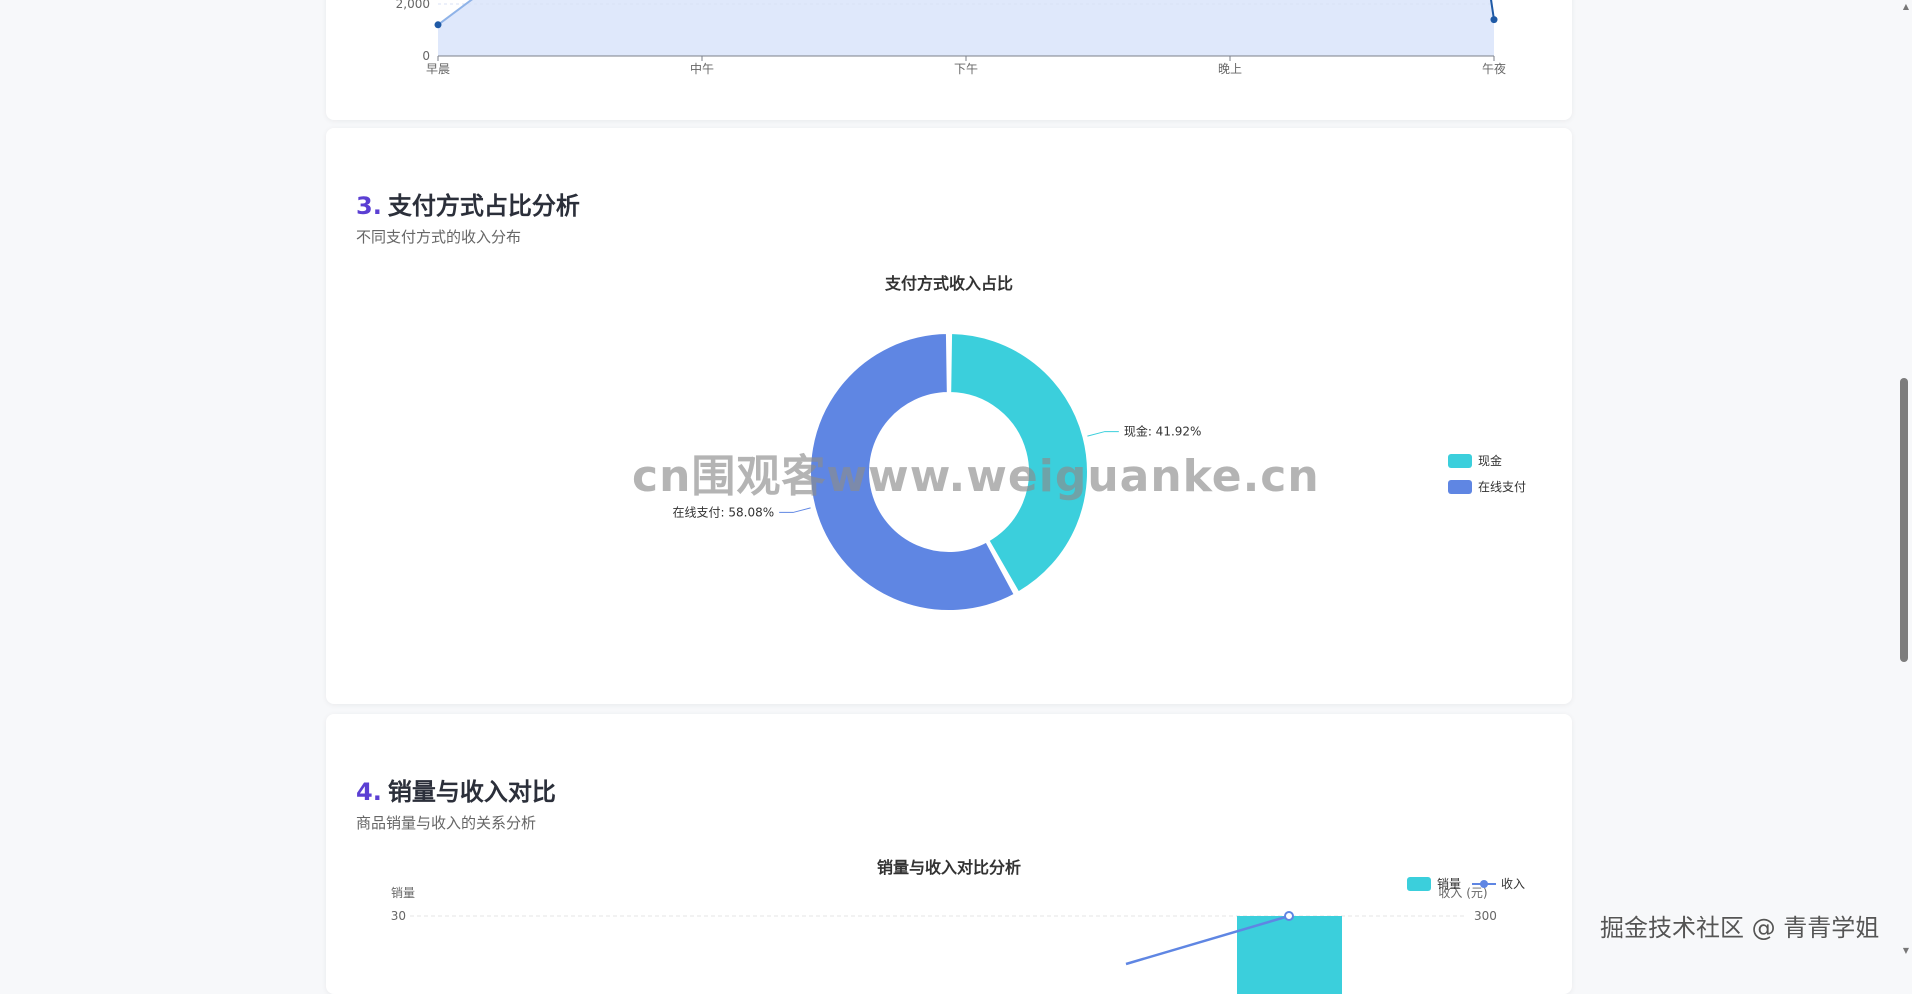  I want to click on slice-label: 现金: 41.92%, so click(1163, 431).